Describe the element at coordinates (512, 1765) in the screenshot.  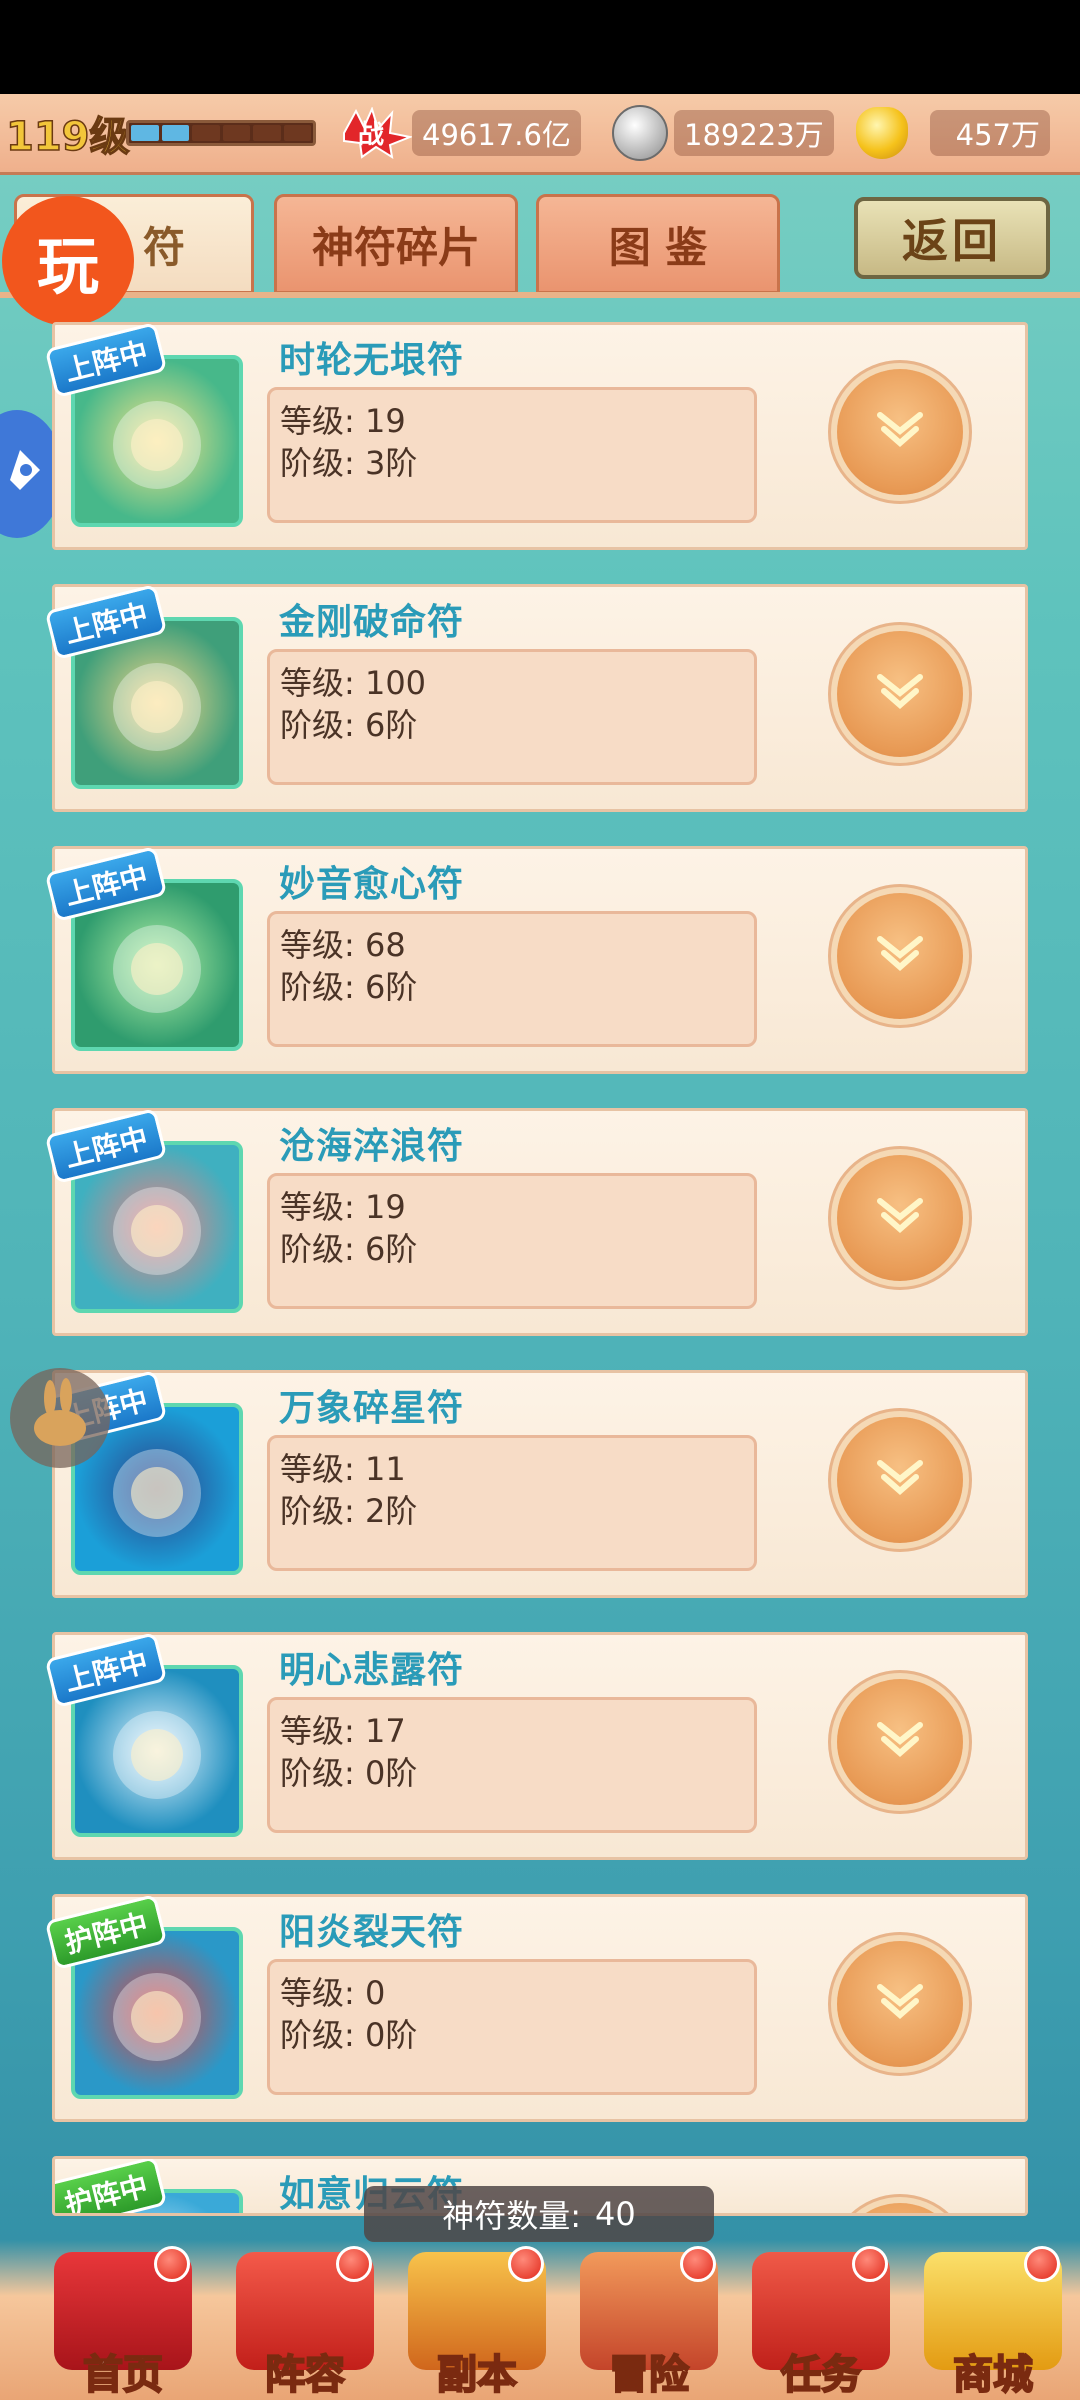
I see `rune-info-panel: 等级: 17 阶级: 0阶` at that location.